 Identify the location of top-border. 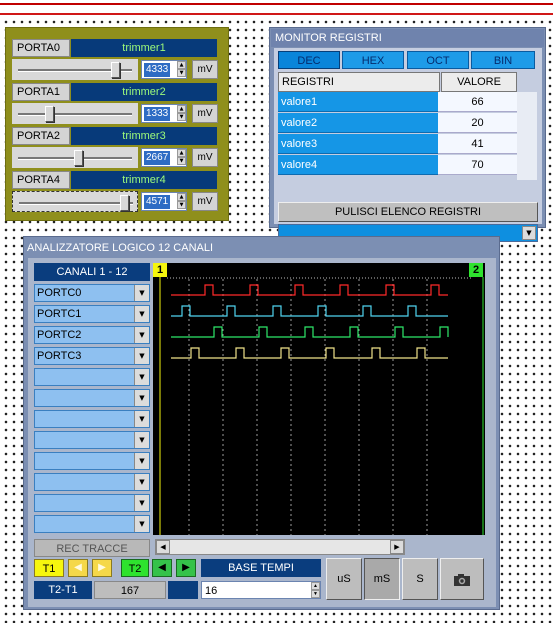
(276, 10).